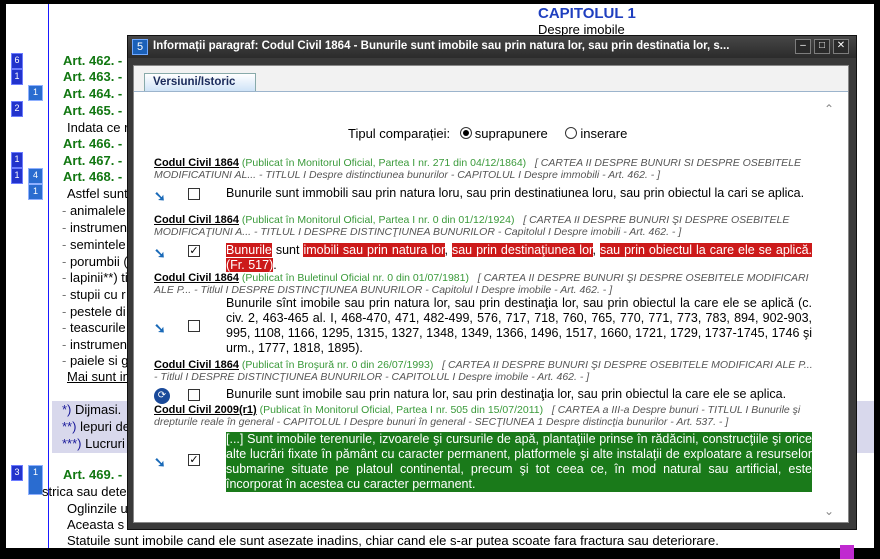  Describe the element at coordinates (465, 133) in the screenshot. I see `radio-overlay` at that location.